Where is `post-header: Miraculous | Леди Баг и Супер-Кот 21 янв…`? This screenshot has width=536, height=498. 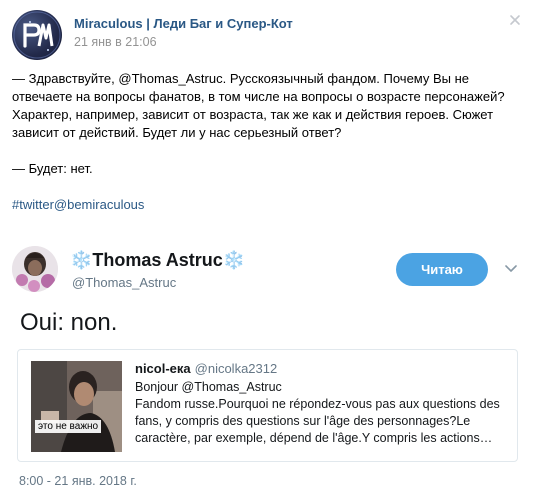 post-header: Miraculous | Леди Баг и Супер-Кот 21 янв… is located at coordinates (268, 35).